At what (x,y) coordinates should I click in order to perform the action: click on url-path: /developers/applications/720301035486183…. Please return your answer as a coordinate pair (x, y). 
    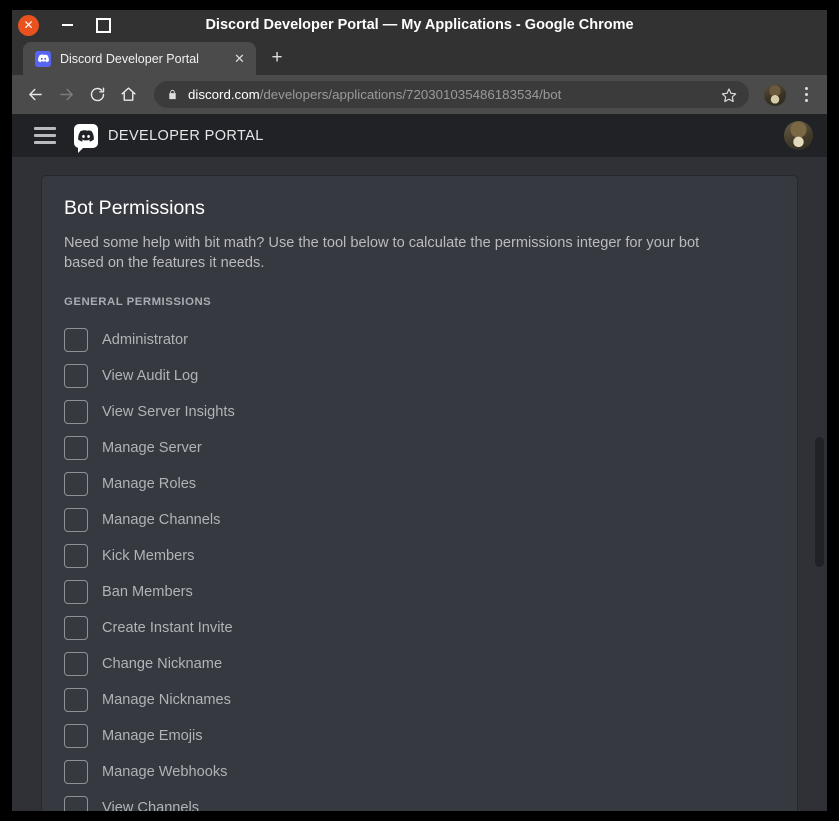
    Looking at the image, I should click on (410, 94).